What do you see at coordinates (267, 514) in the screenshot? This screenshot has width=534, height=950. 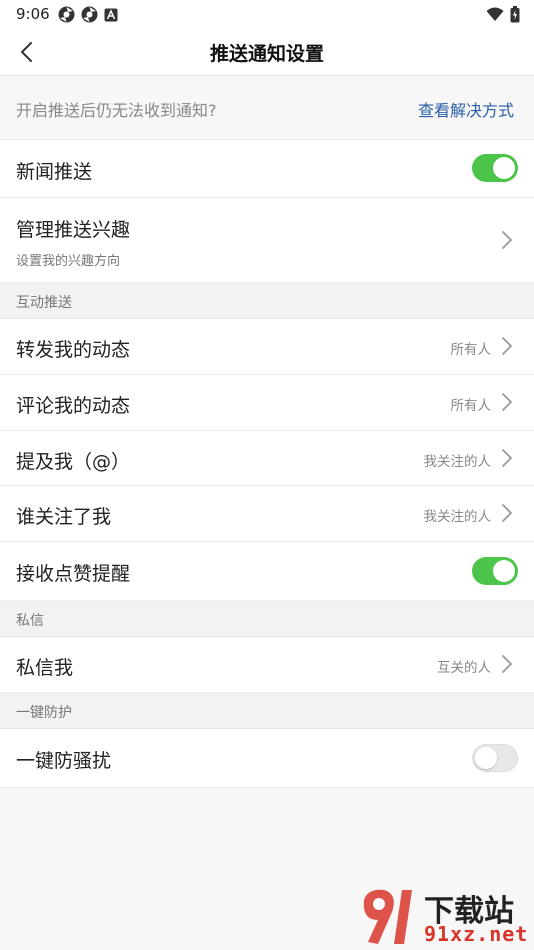 I see `follower-row: 谁关注了我 我关注的人` at bounding box center [267, 514].